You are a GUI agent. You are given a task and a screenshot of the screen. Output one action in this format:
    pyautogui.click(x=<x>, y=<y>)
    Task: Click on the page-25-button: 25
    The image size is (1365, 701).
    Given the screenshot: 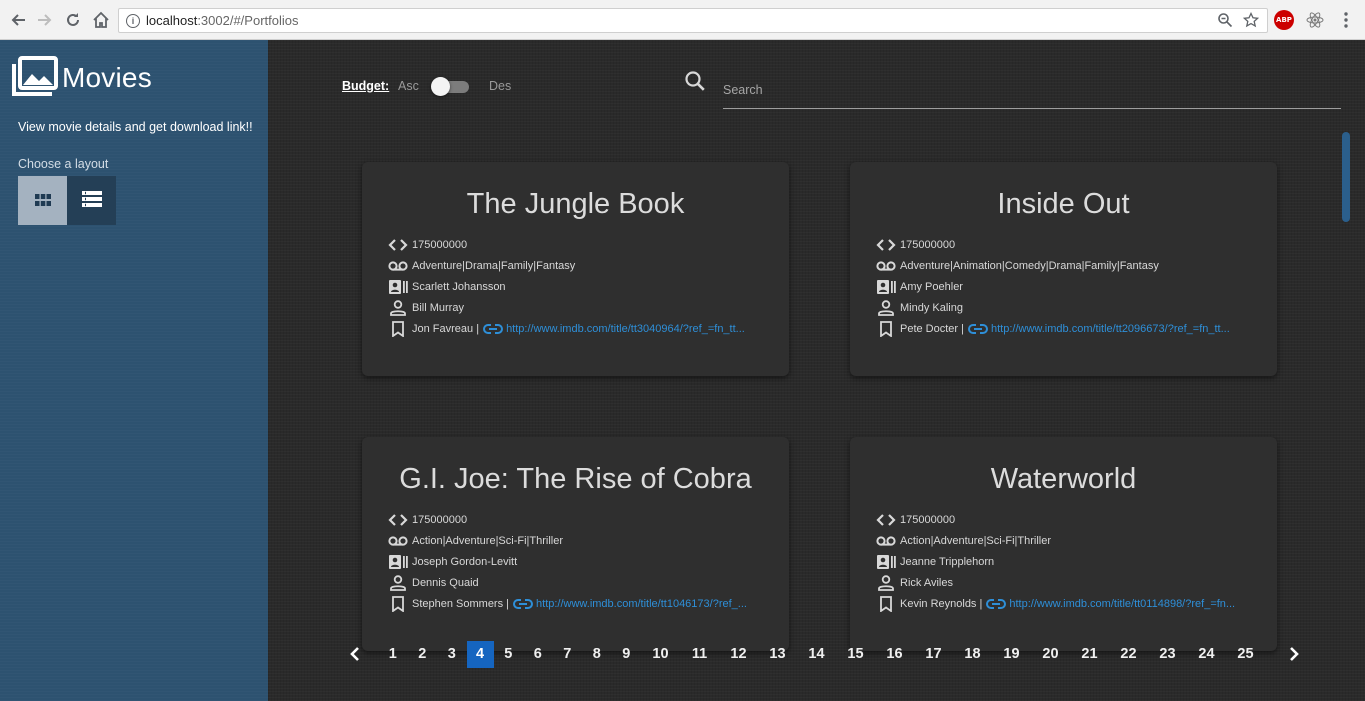 What is the action you would take?
    pyautogui.click(x=1245, y=654)
    